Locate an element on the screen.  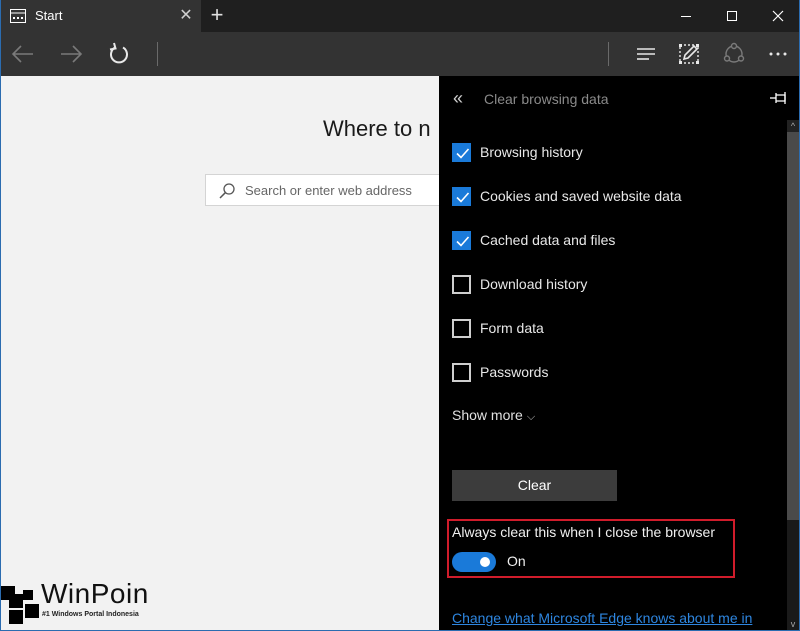
scroll-up-icon: ^ is located at coordinates (793, 126).